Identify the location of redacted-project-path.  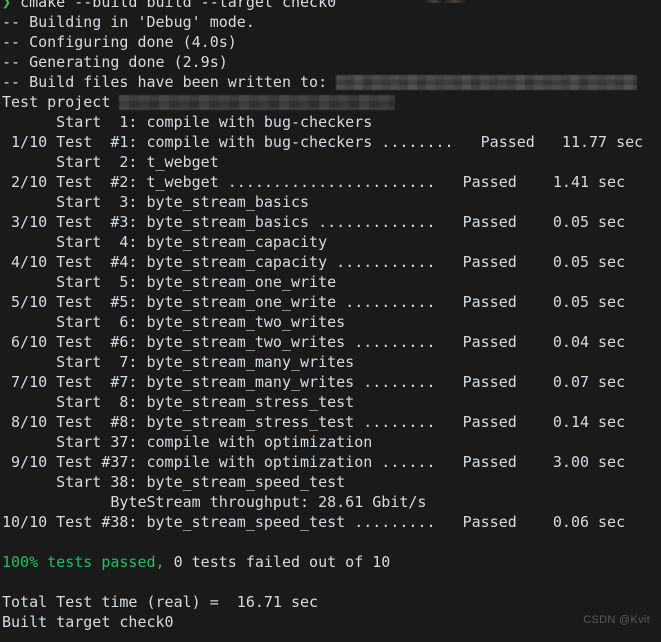
(257, 102).